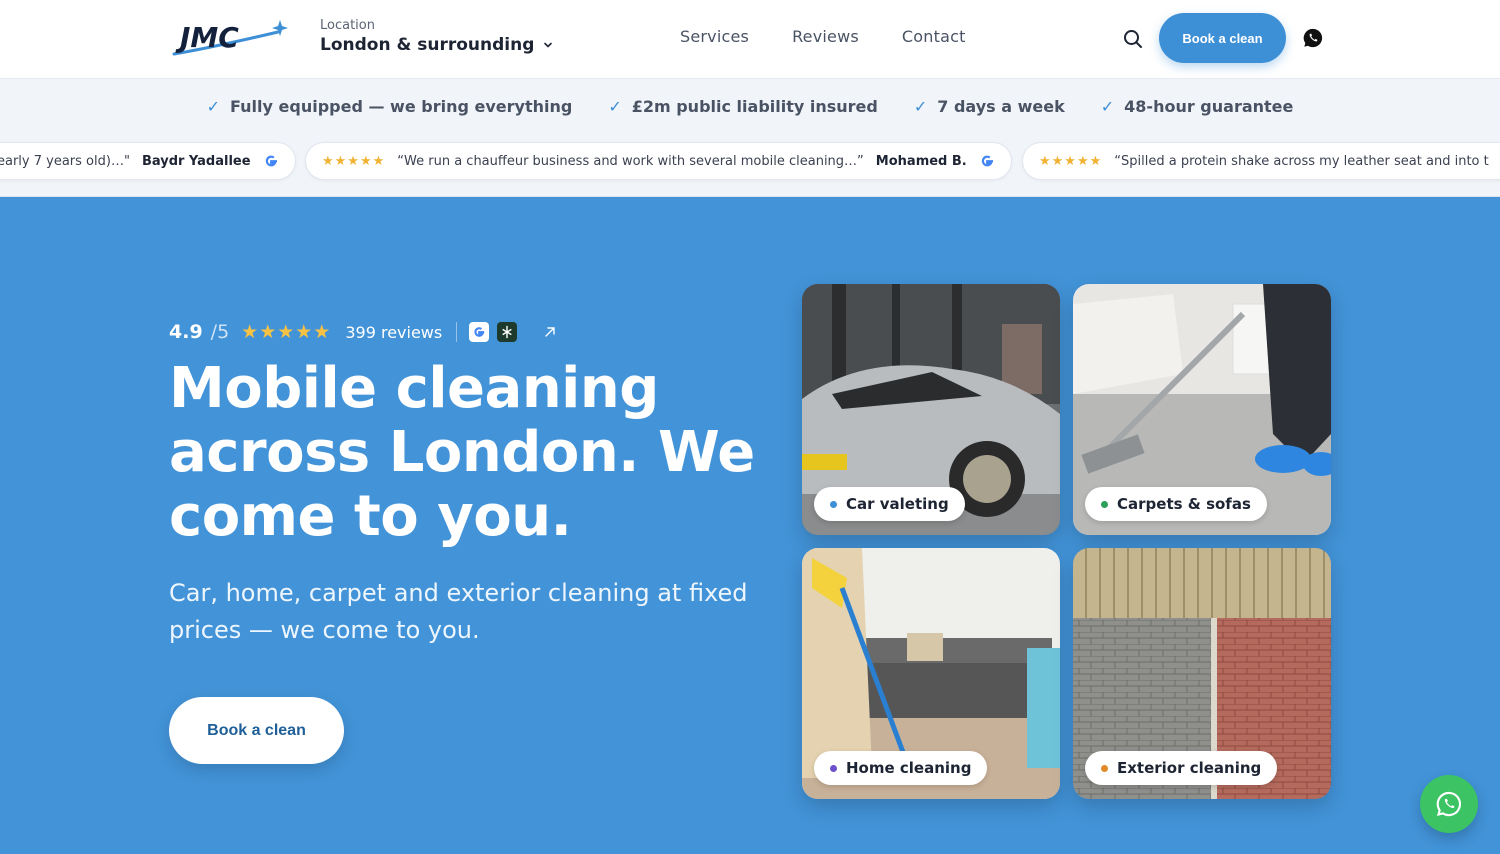  I want to click on feature-item: ✓ 7 days a week, so click(989, 106).